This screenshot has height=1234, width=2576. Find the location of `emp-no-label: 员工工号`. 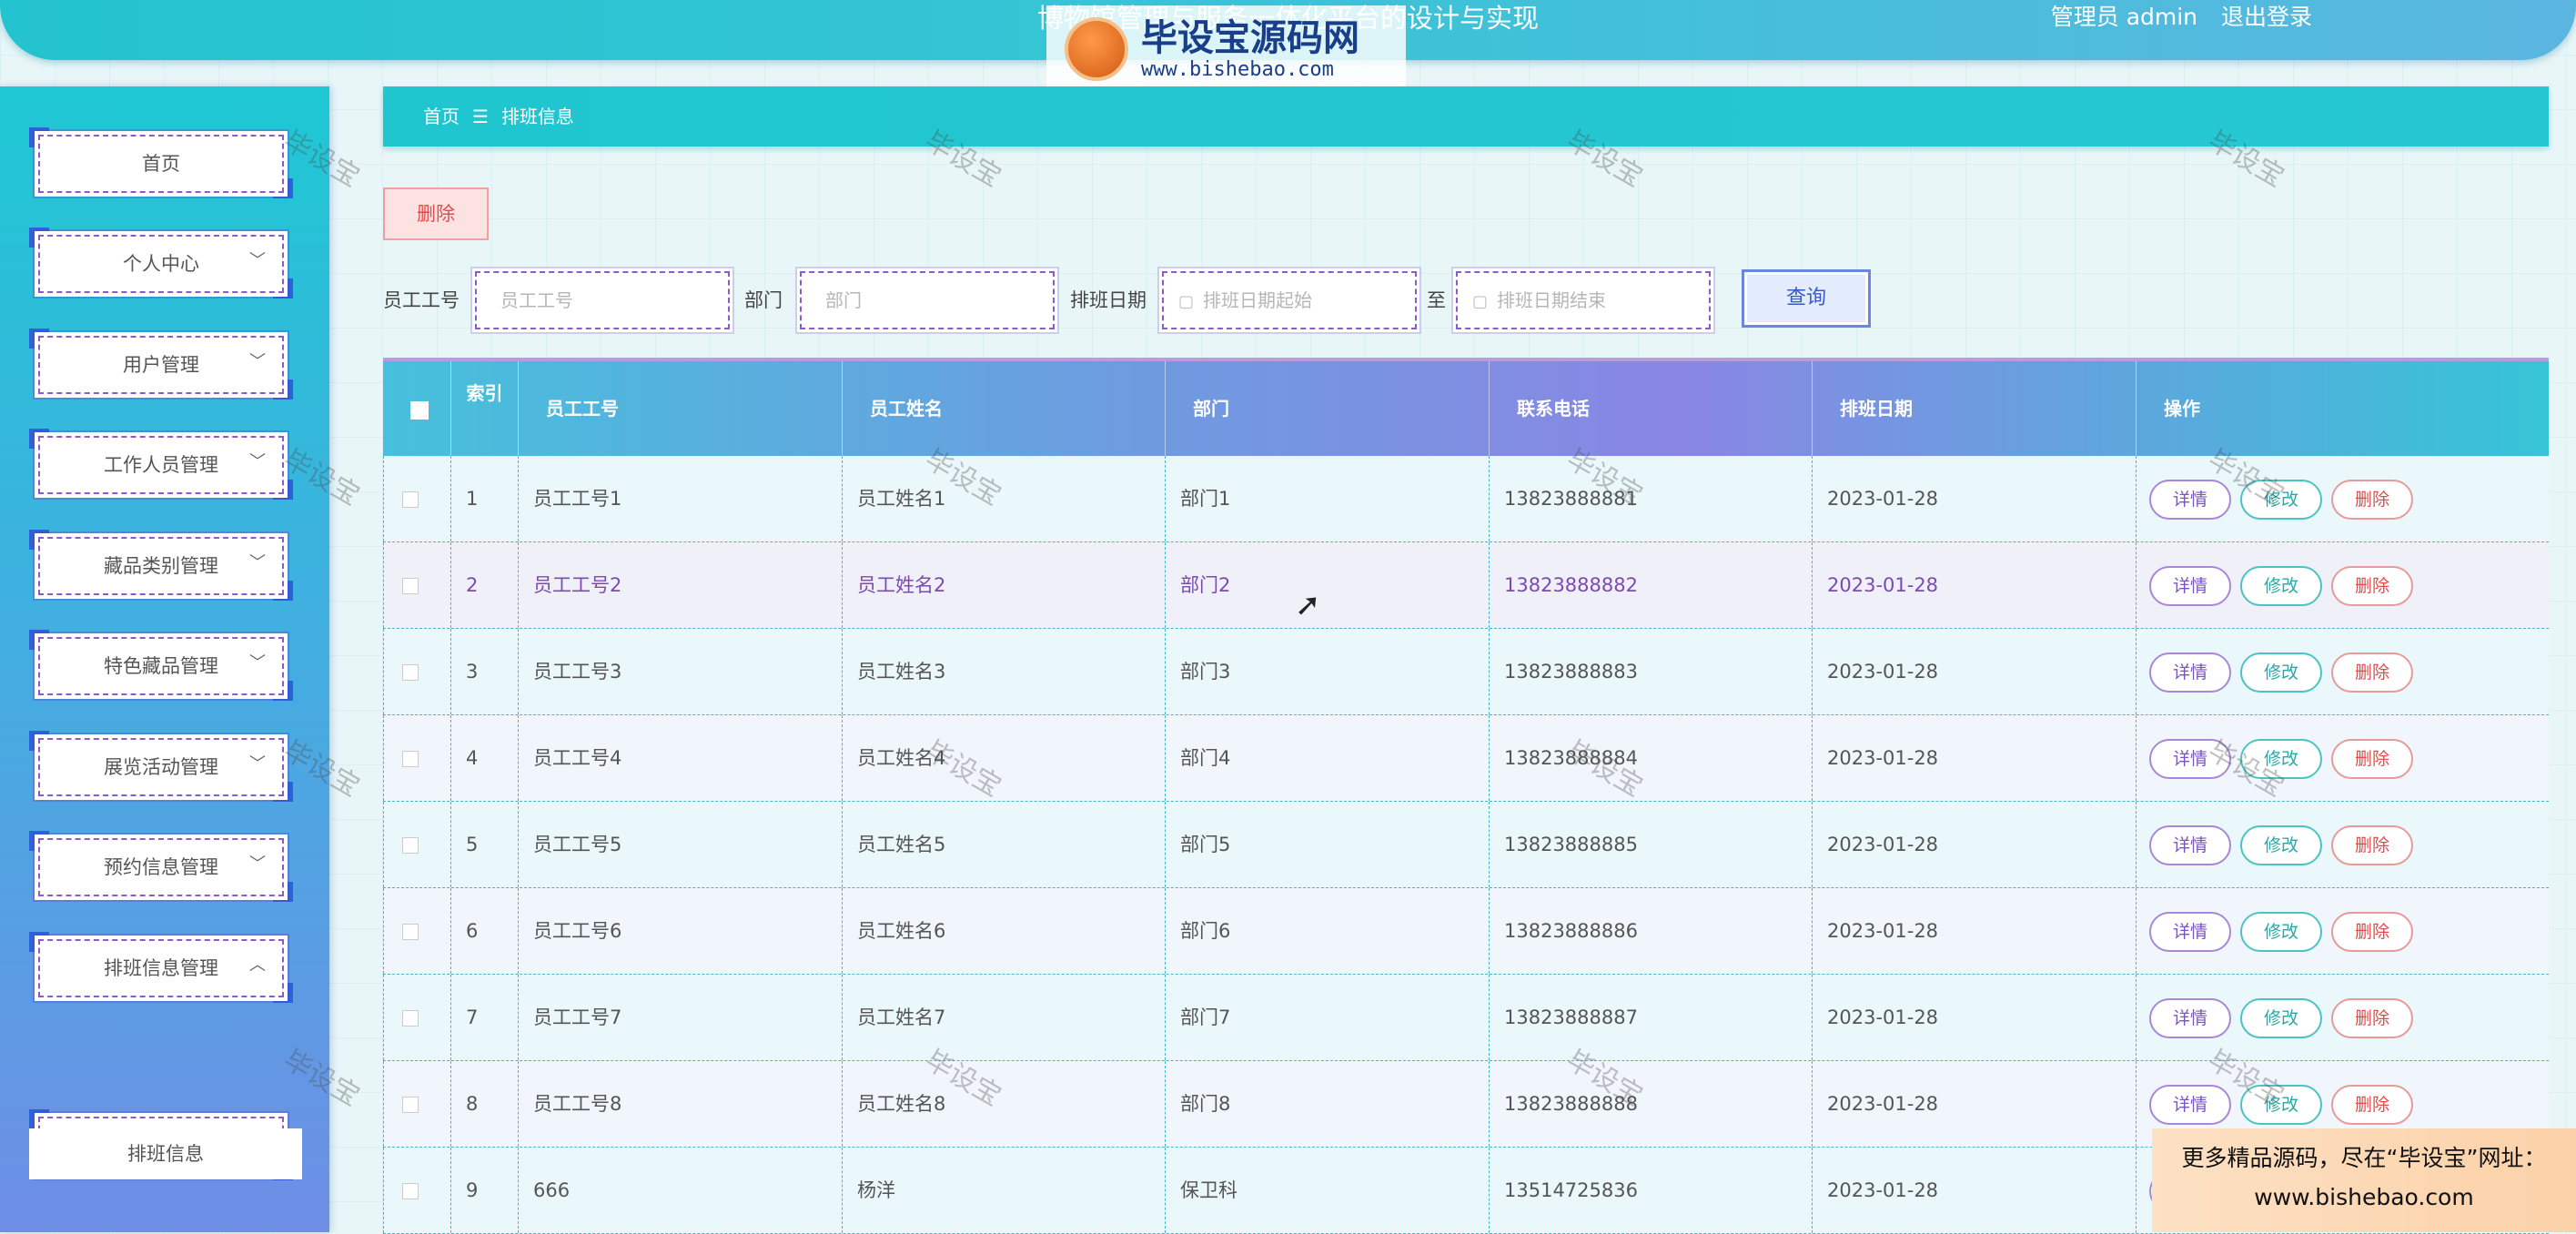

emp-no-label: 员工工号 is located at coordinates (422, 300).